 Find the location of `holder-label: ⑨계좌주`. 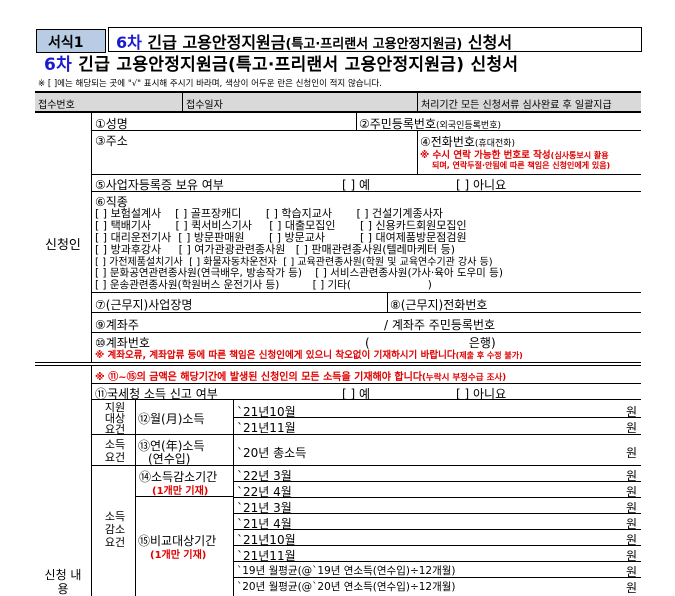

holder-label: ⑨계좌주 is located at coordinates (117, 325).